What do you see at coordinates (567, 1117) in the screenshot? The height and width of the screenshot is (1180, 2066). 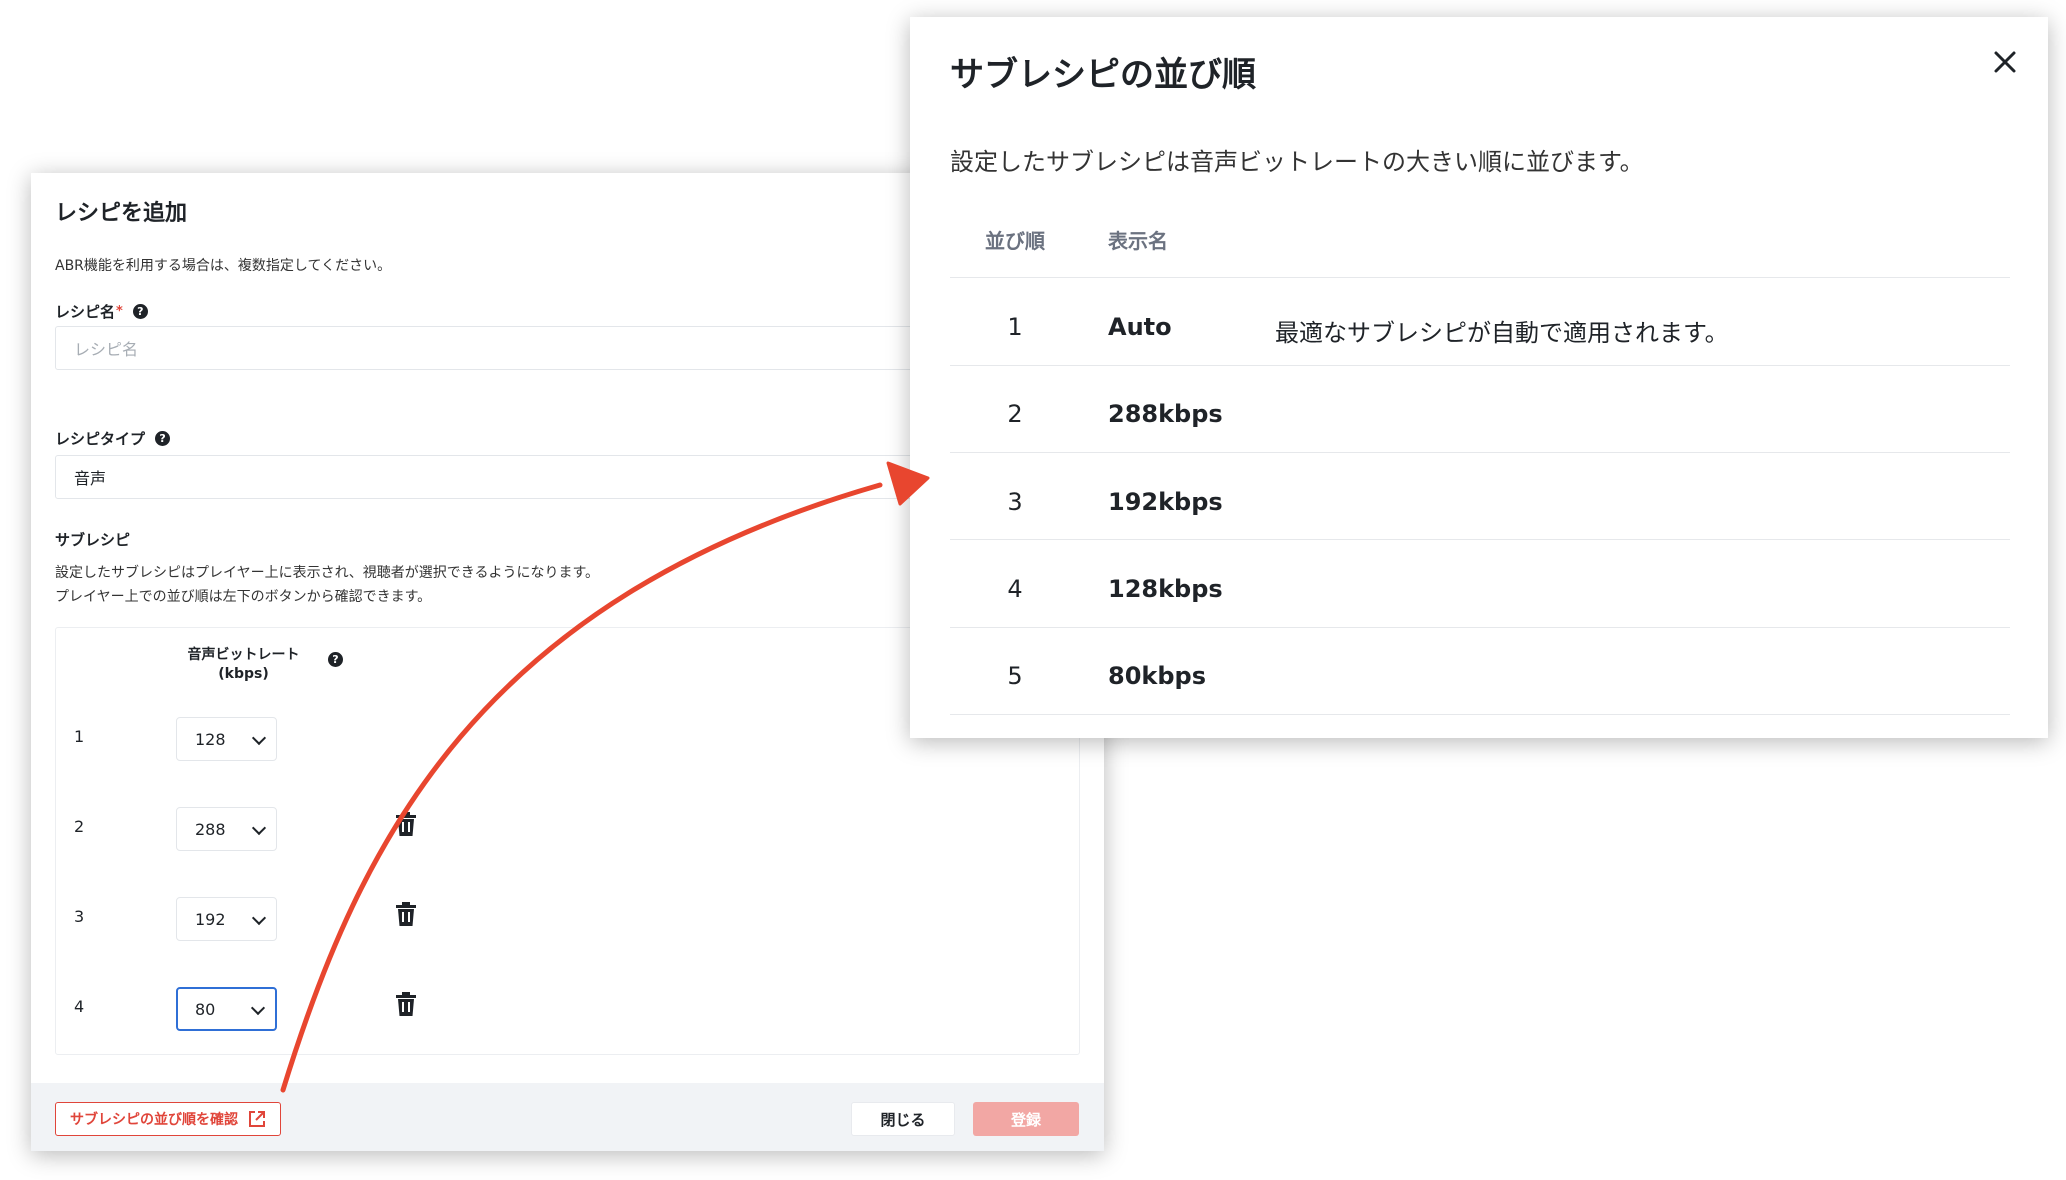 I see `dialog-footer: サブレシピの並び順を確認 閉じる 登録` at bounding box center [567, 1117].